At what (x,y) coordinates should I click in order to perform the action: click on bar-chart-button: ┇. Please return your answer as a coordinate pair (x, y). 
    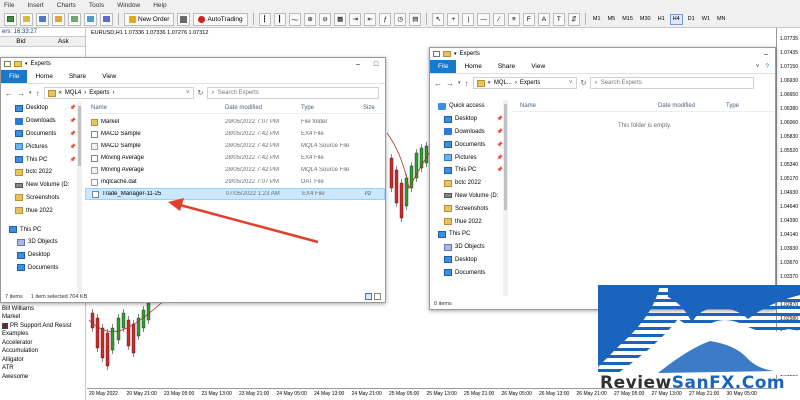
    Looking at the image, I should click on (264, 19).